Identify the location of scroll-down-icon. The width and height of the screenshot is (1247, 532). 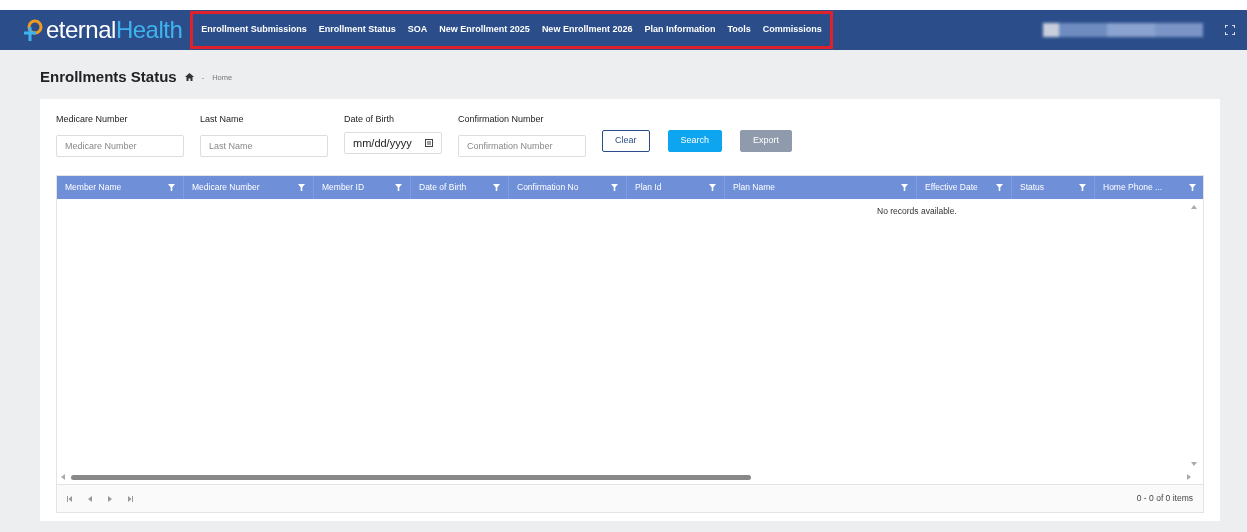
(1194, 464).